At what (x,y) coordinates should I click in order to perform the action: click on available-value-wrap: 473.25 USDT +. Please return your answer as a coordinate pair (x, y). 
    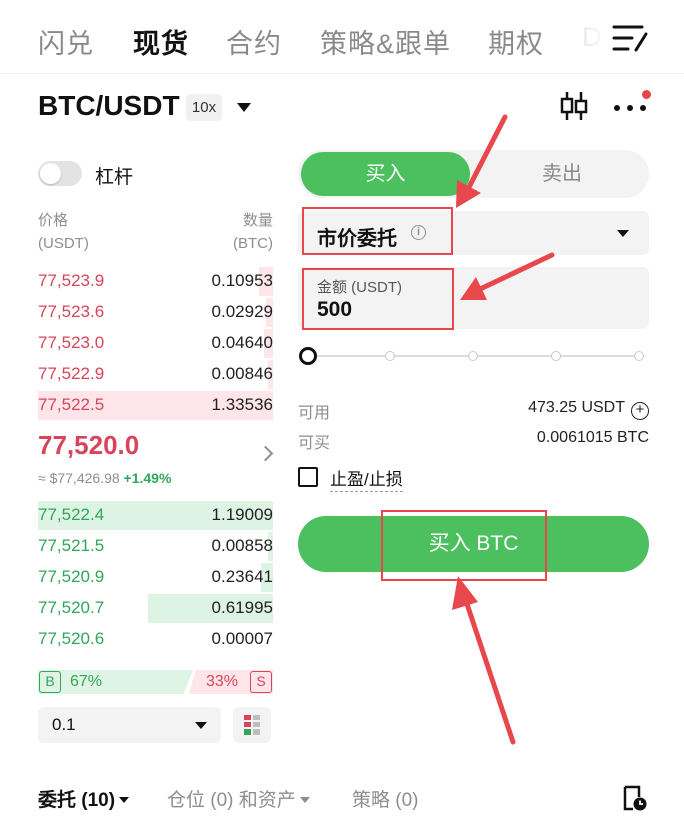
    Looking at the image, I should click on (588, 409).